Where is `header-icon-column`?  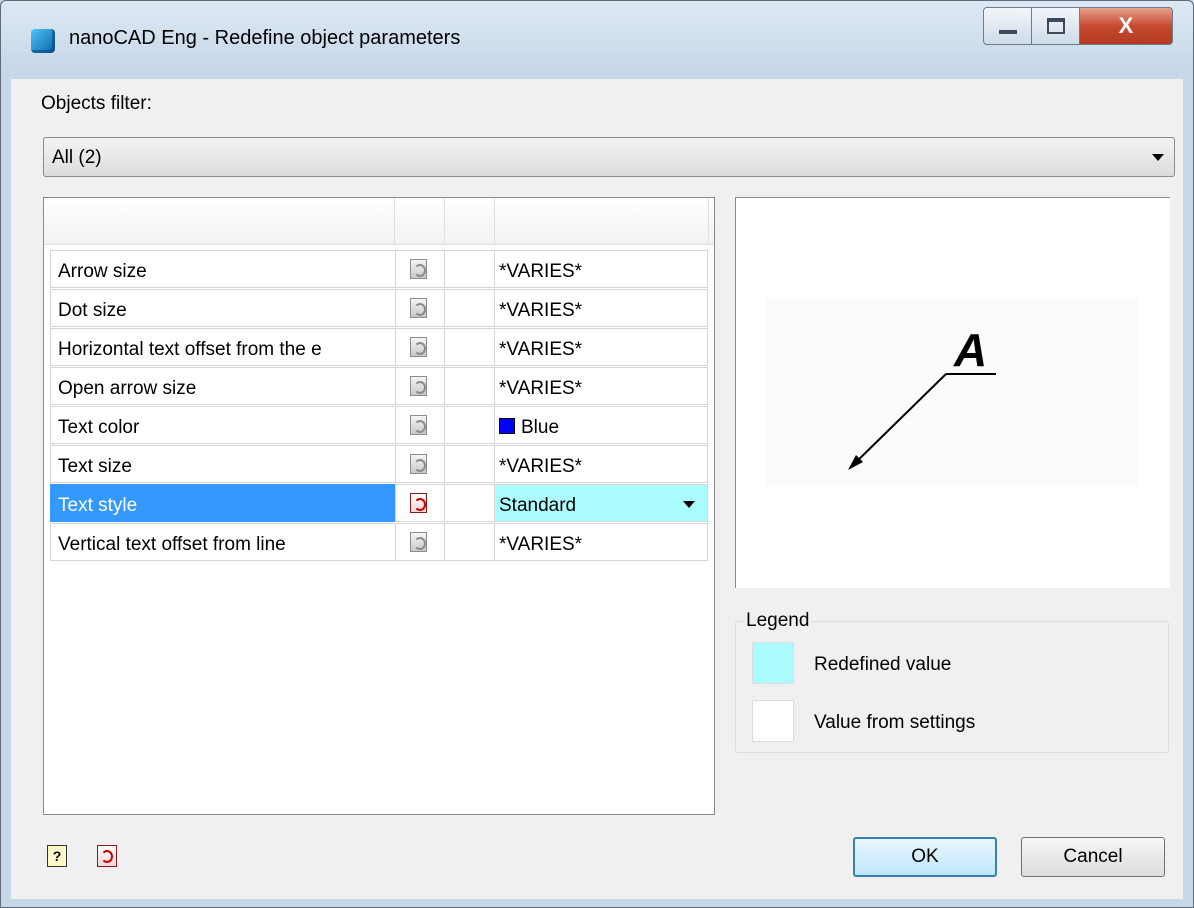
header-icon-column is located at coordinates (419, 221).